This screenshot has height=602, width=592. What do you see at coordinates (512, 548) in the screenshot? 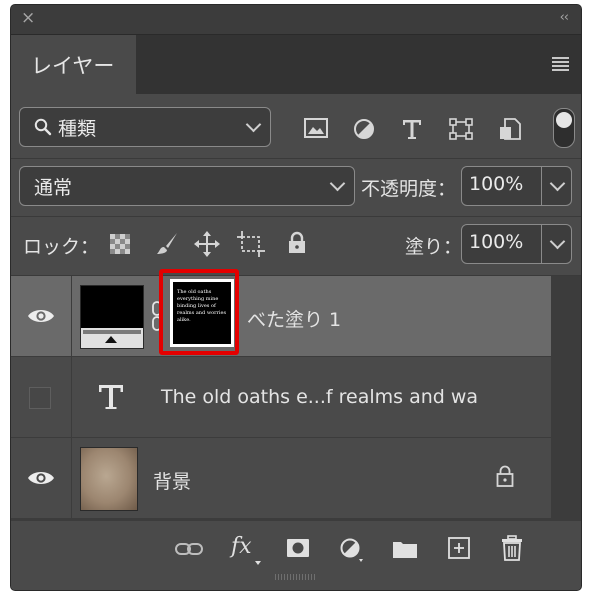
I see `delete-layer-icon` at bounding box center [512, 548].